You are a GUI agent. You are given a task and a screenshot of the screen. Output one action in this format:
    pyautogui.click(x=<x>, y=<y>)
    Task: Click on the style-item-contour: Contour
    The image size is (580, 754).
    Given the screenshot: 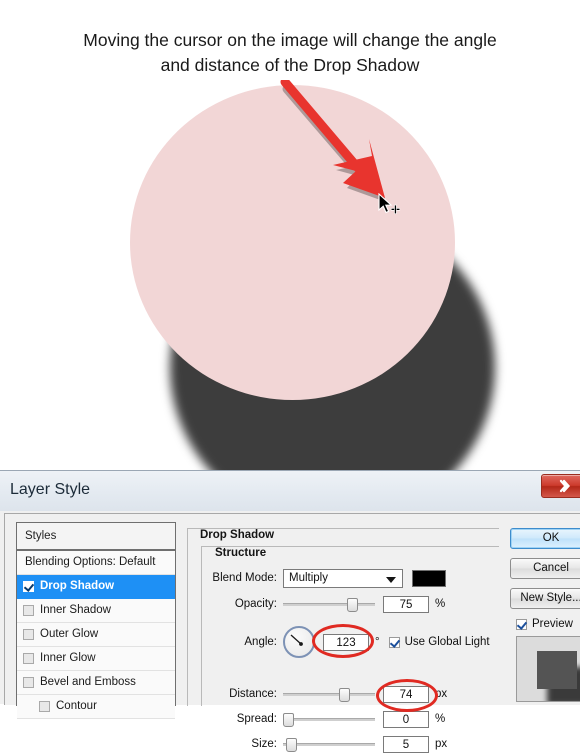 What is the action you would take?
    pyautogui.click(x=96, y=707)
    